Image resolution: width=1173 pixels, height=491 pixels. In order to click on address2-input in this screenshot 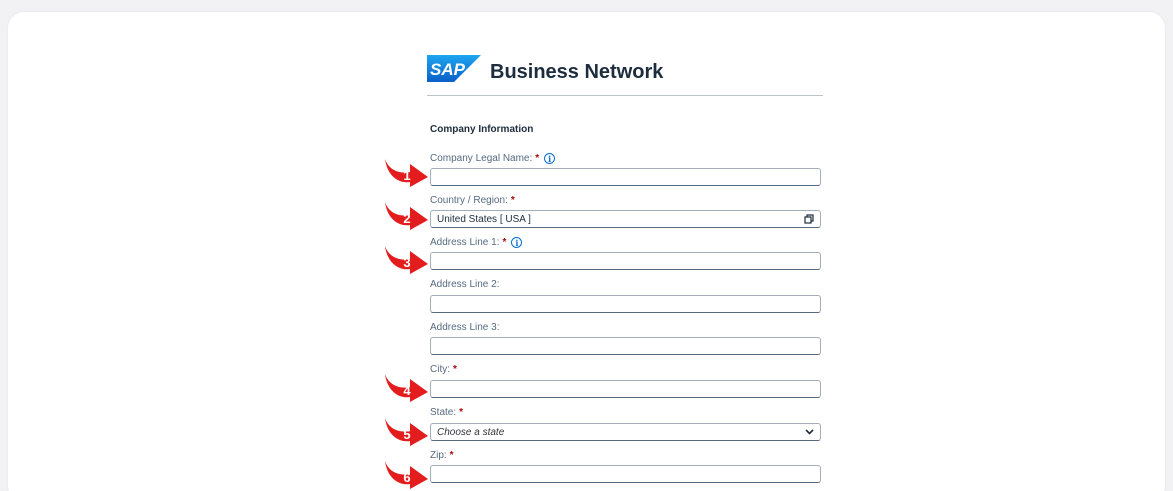, I will do `click(625, 304)`.